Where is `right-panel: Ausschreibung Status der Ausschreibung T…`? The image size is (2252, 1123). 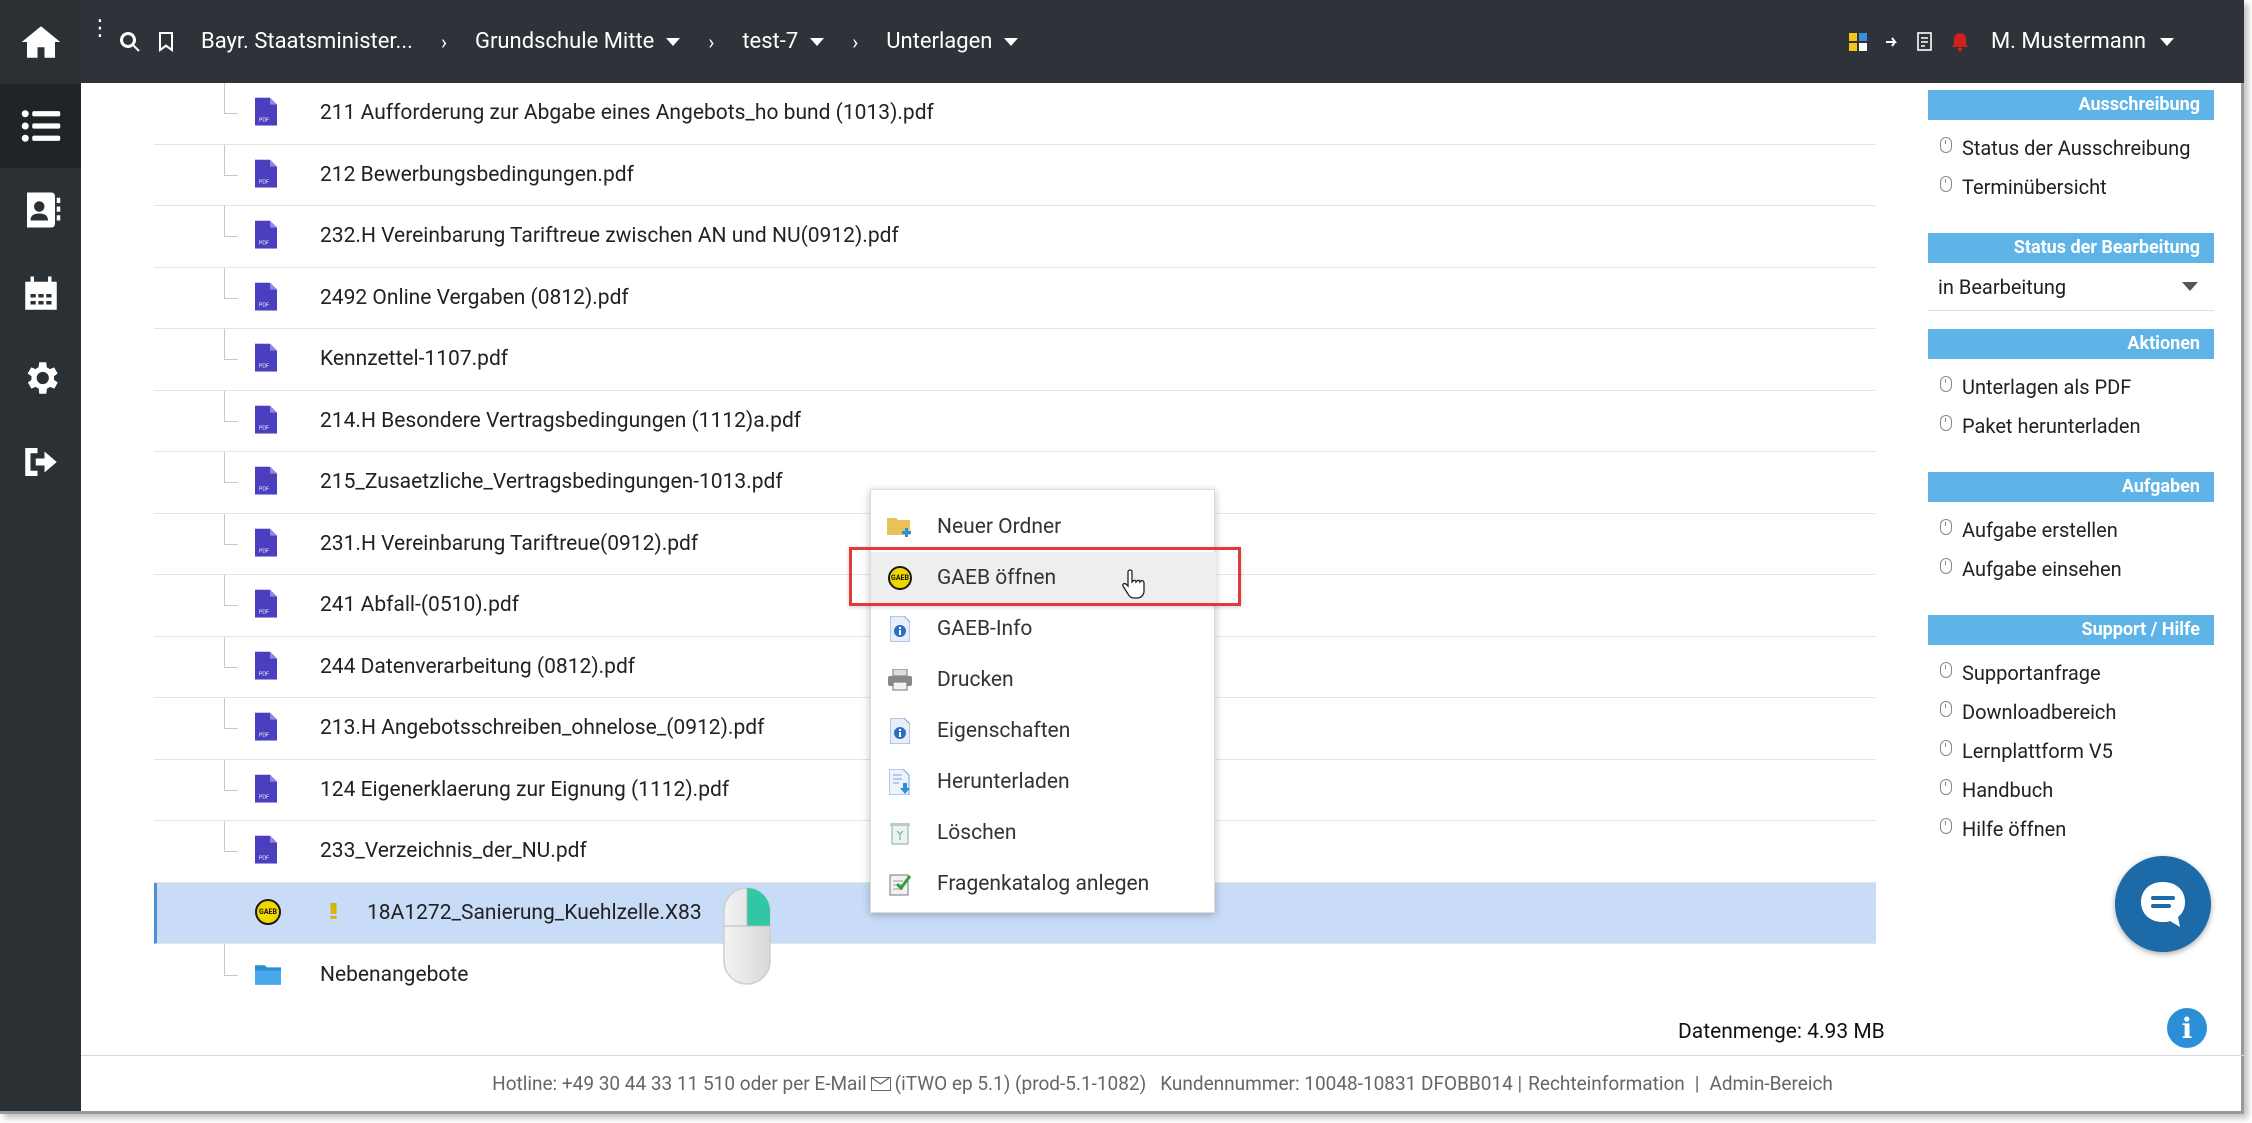 right-panel: Ausschreibung Status der Ausschreibung T… is located at coordinates (2071, 465).